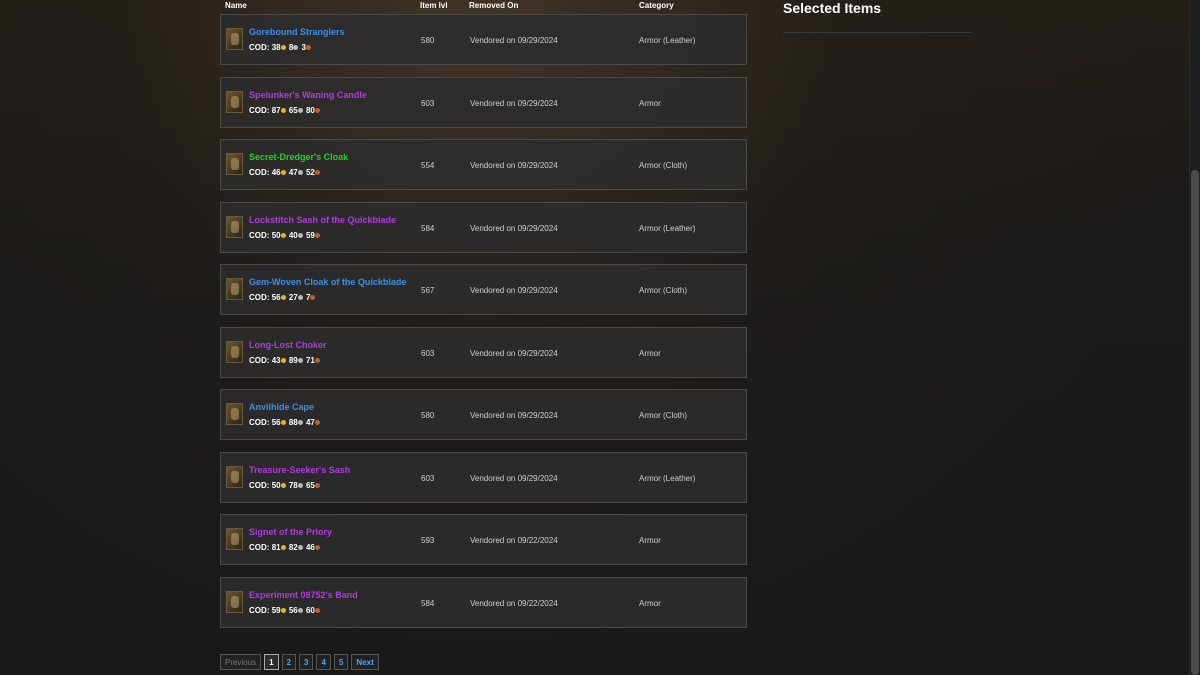 This screenshot has width=1200, height=675. I want to click on cod-price: COD: 46 47 52, so click(285, 172).